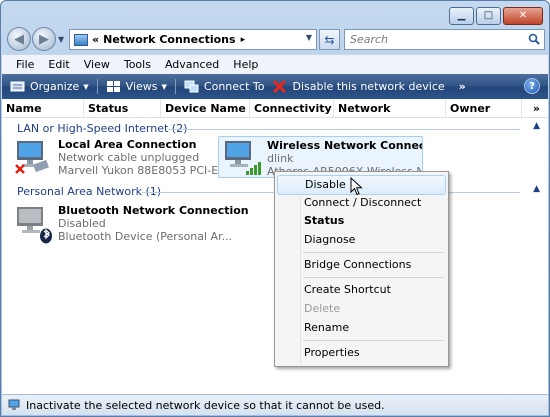  Describe the element at coordinates (536, 108) in the screenshot. I see `columns-overflow-button: »` at that location.